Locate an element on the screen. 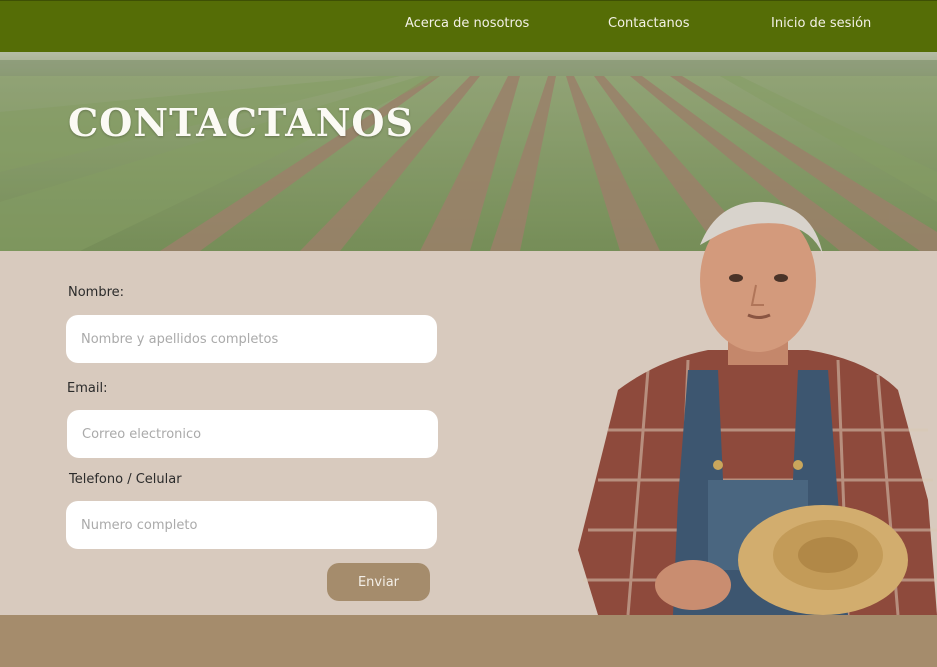 This screenshot has width=937, height=667. email-label: Email: is located at coordinates (87, 388).